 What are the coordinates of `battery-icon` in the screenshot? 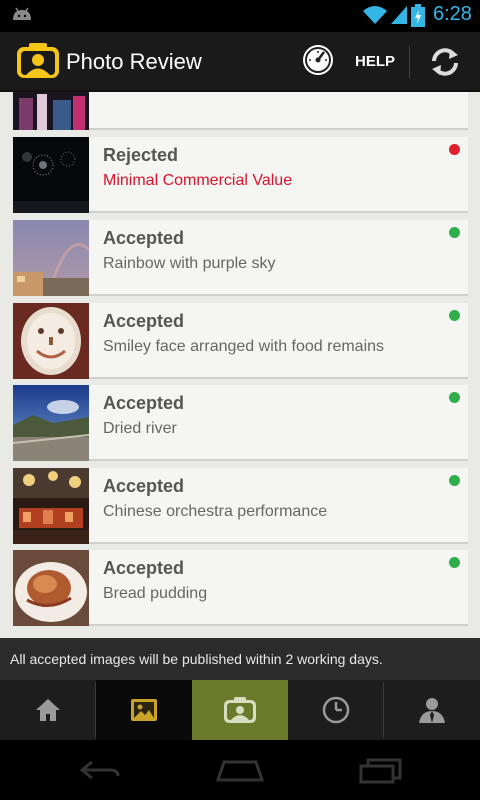 It's located at (418, 15).